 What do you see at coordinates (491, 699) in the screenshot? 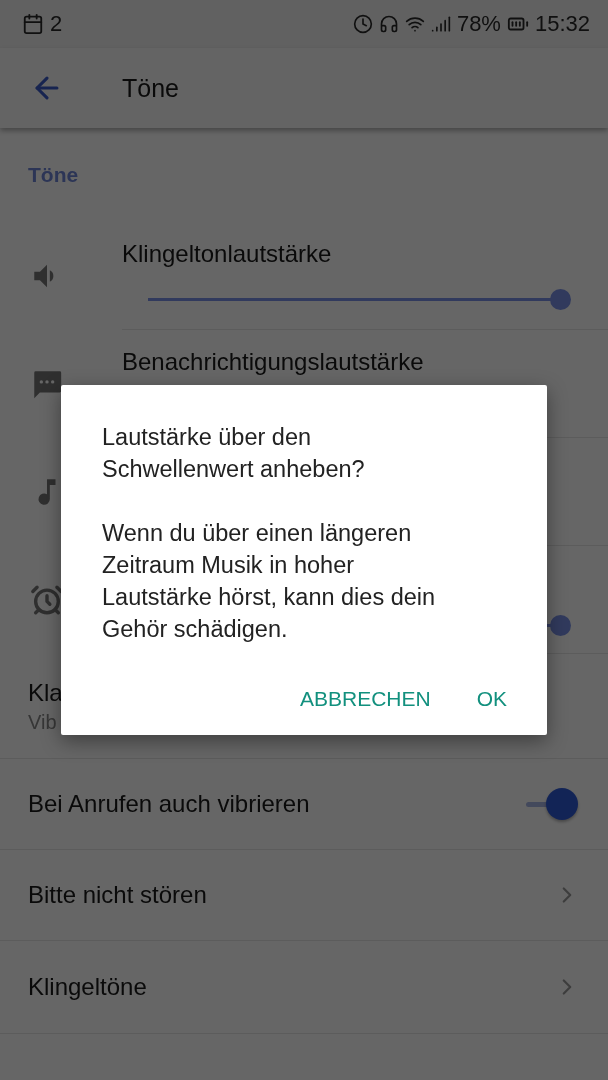
I see `dialog-button: OK` at bounding box center [491, 699].